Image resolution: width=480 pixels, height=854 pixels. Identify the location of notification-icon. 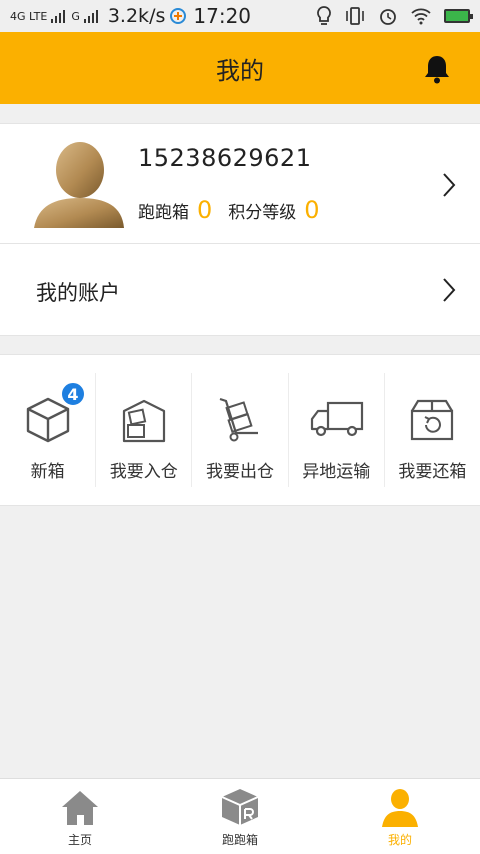
(178, 16).